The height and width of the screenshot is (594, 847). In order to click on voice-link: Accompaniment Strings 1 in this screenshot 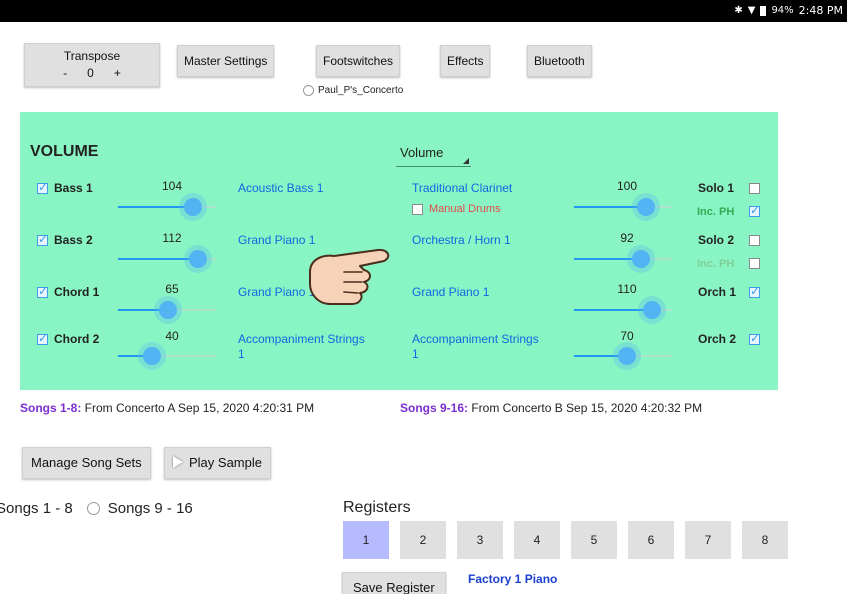, I will do `click(303, 347)`.